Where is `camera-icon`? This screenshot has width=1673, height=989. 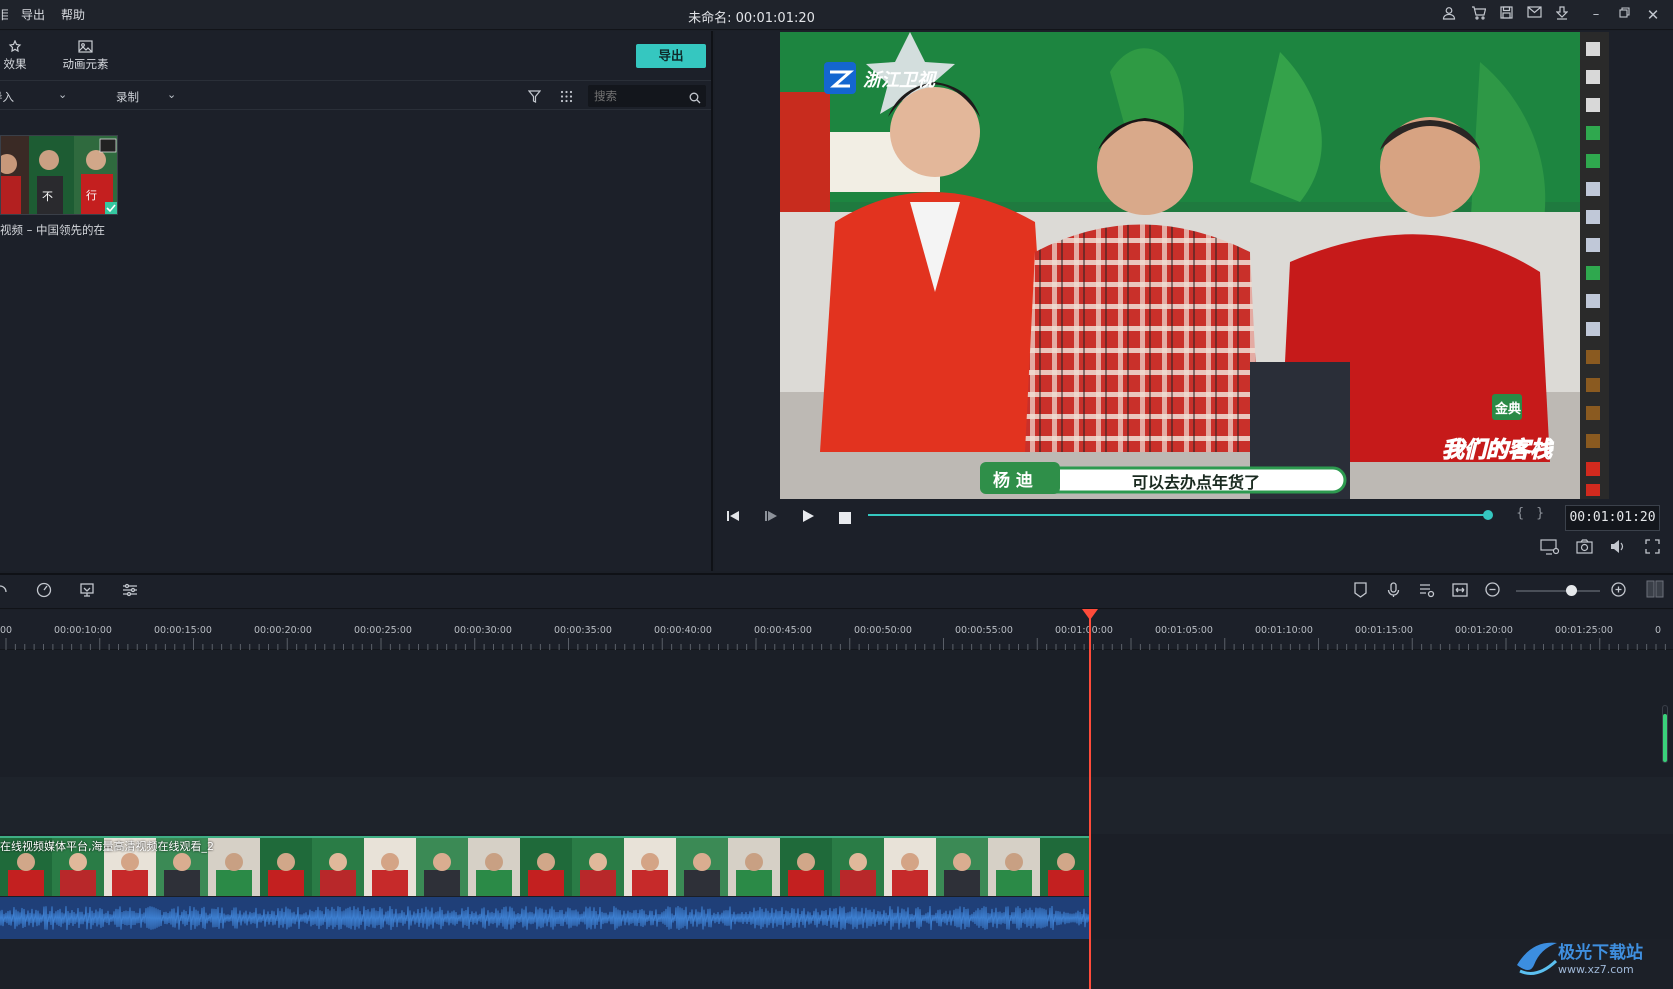
camera-icon is located at coordinates (1584, 548).